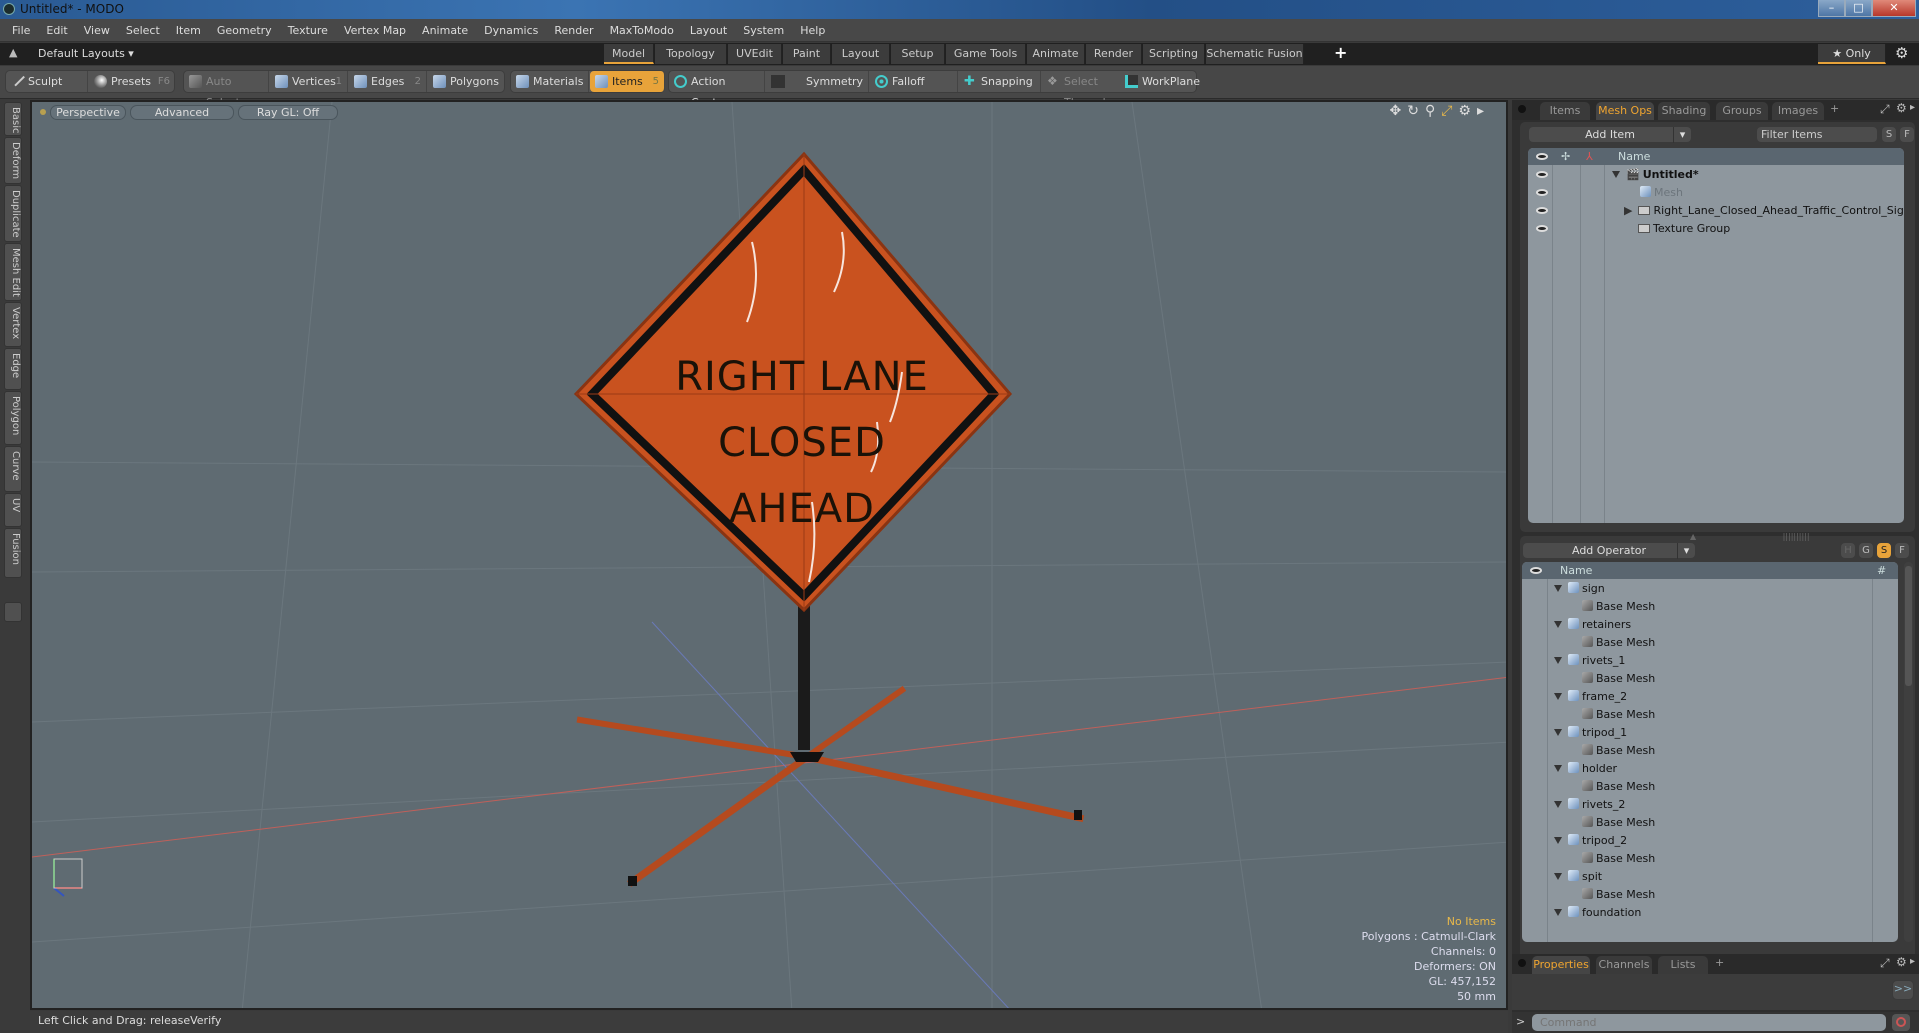  What do you see at coordinates (1912, 107) in the screenshot?
I see `panel-arrow-icon: ▸` at bounding box center [1912, 107].